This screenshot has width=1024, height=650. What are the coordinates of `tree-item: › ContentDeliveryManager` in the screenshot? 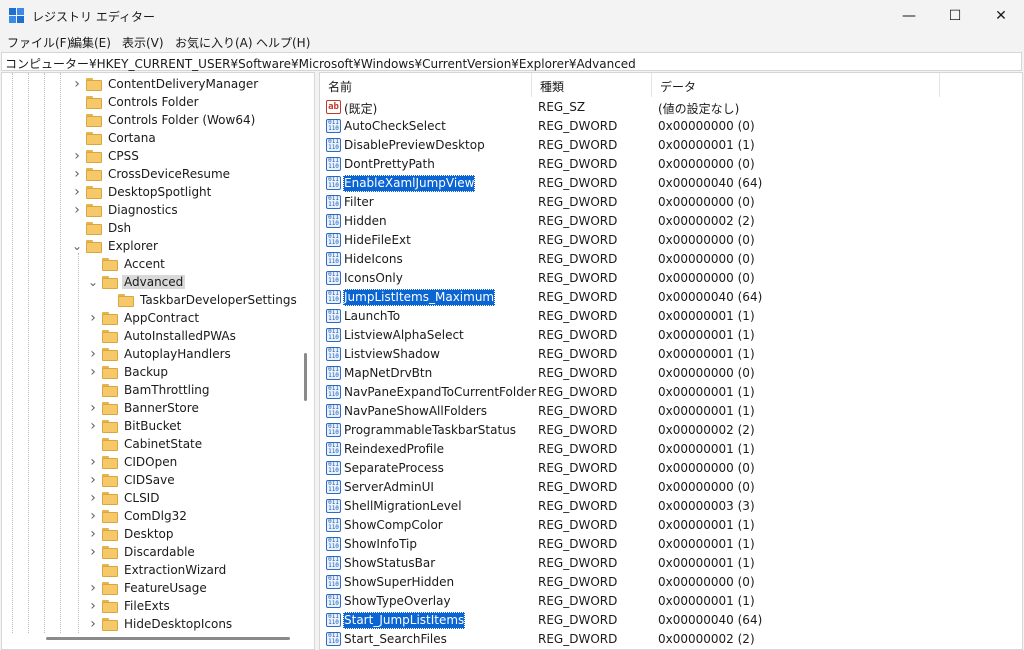 It's located at (165, 84).